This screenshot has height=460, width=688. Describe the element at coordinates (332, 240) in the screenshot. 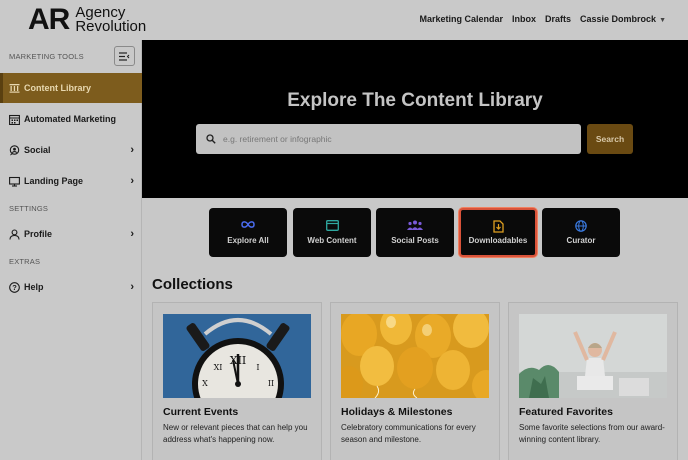

I see `category-label: Web Content` at that location.